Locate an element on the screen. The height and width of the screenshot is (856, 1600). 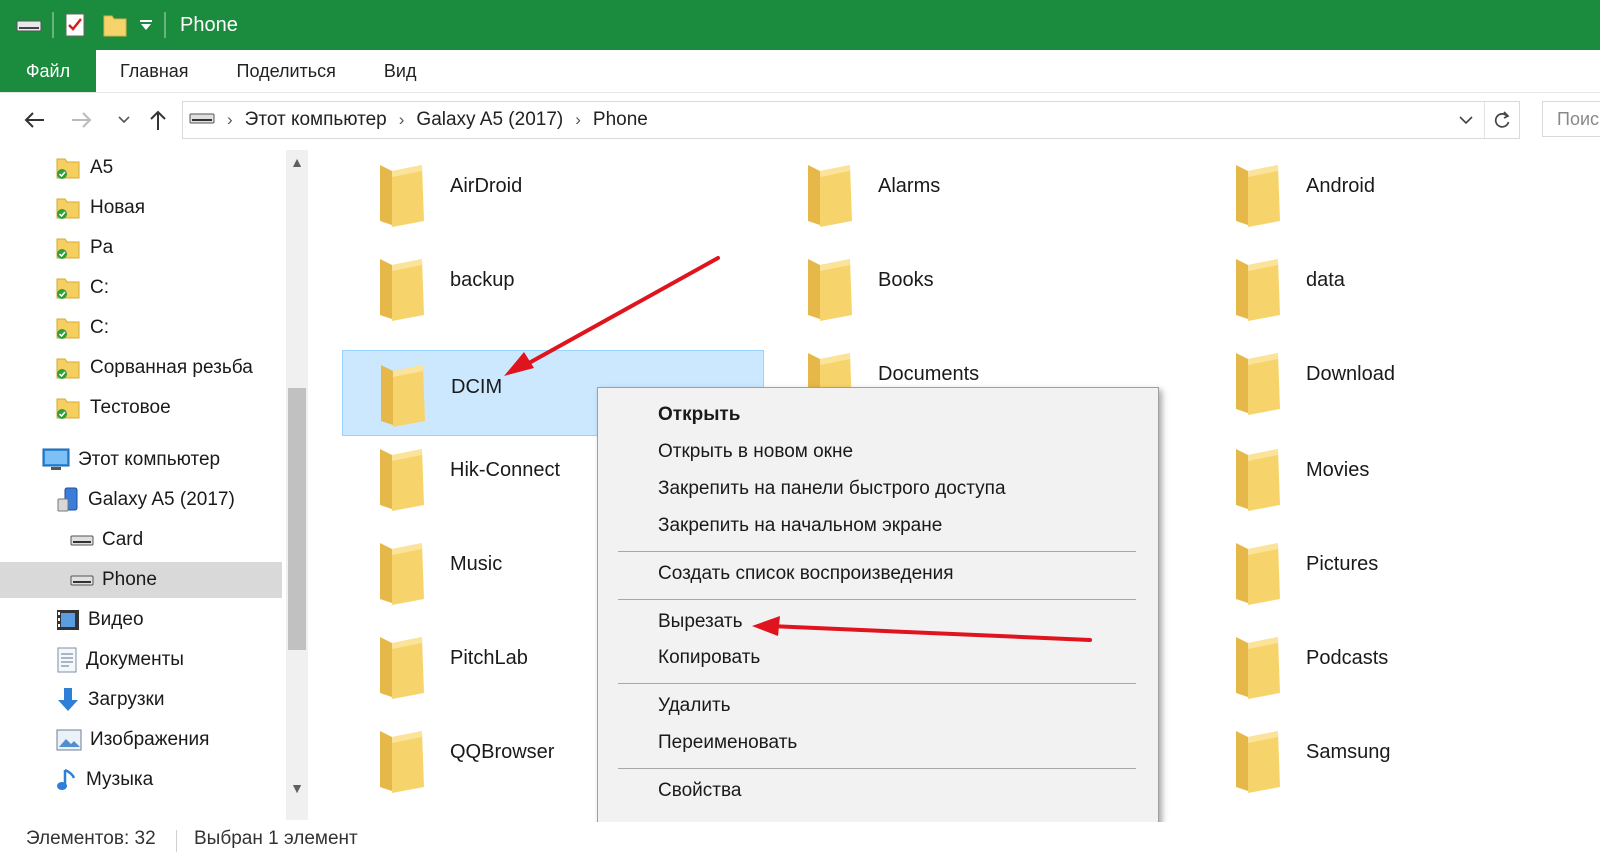
menu-item-delete: Удалить is located at coordinates (694, 706).